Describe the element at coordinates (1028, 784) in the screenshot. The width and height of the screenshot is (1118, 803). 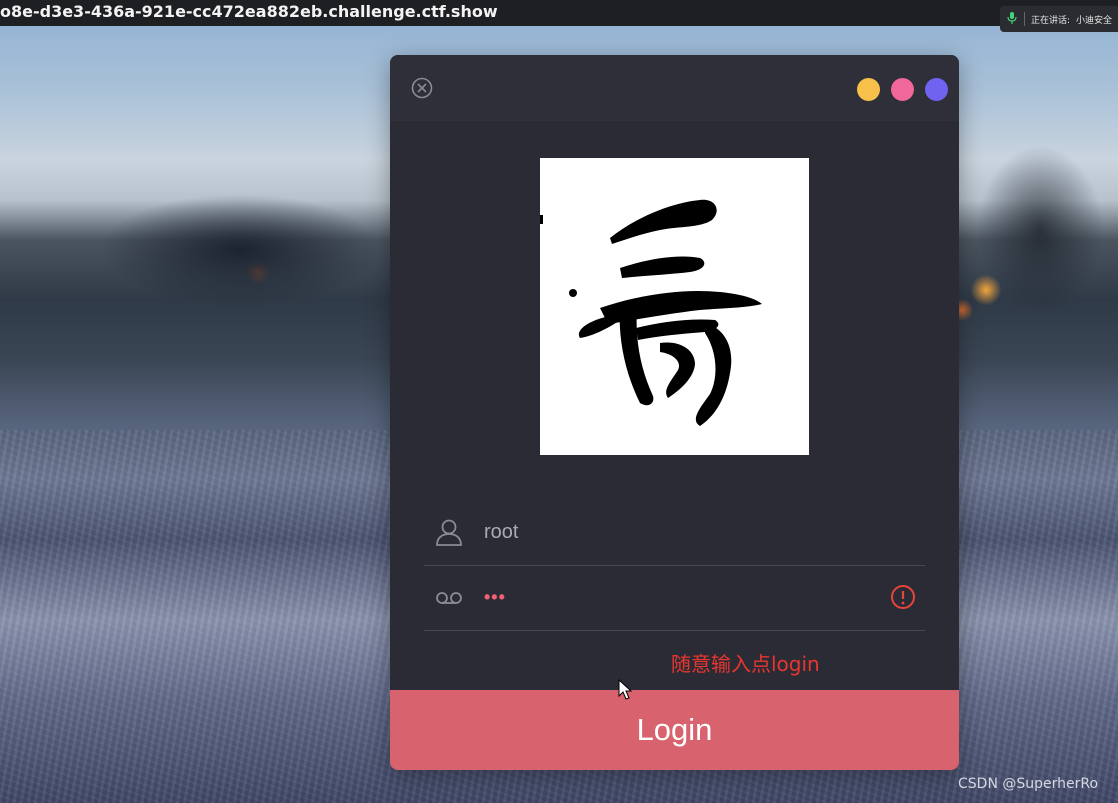
I see `watermark-text: CSDN @SuperherRo` at that location.